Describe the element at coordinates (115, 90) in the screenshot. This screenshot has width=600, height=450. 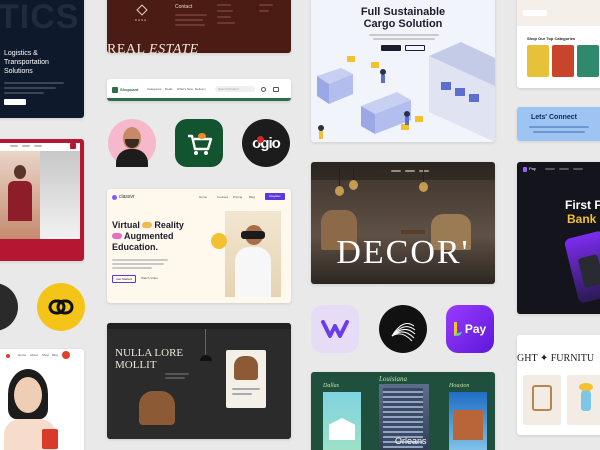
I see `shopcard-logo-icon` at that location.